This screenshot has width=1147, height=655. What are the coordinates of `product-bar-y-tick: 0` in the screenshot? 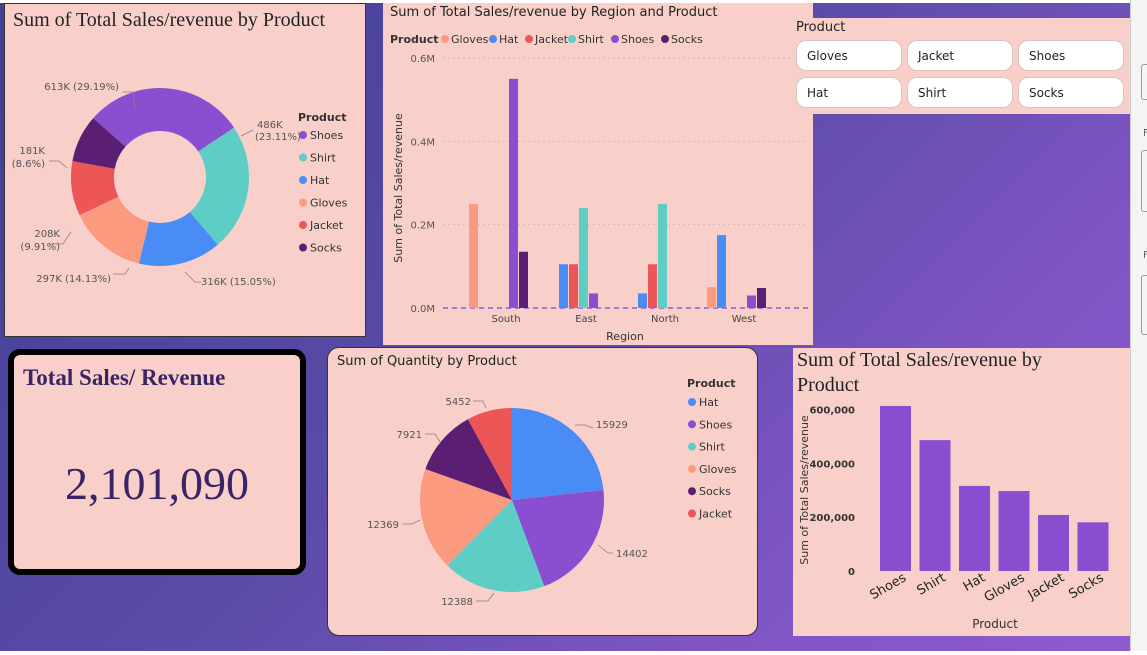 It's located at (851, 572).